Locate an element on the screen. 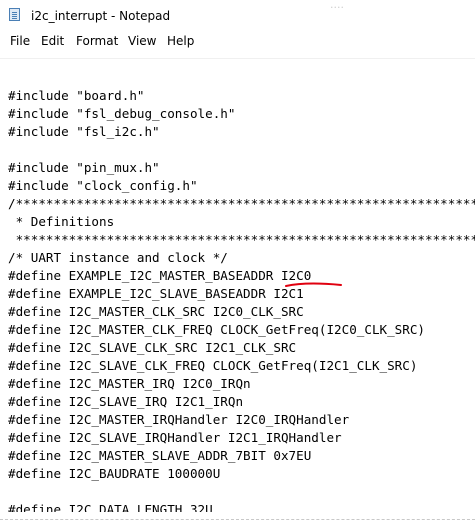 This screenshot has height=525, width=475. code-line: #define I2C_MASTER_IRQ I2C0_IRQn is located at coordinates (129, 383).